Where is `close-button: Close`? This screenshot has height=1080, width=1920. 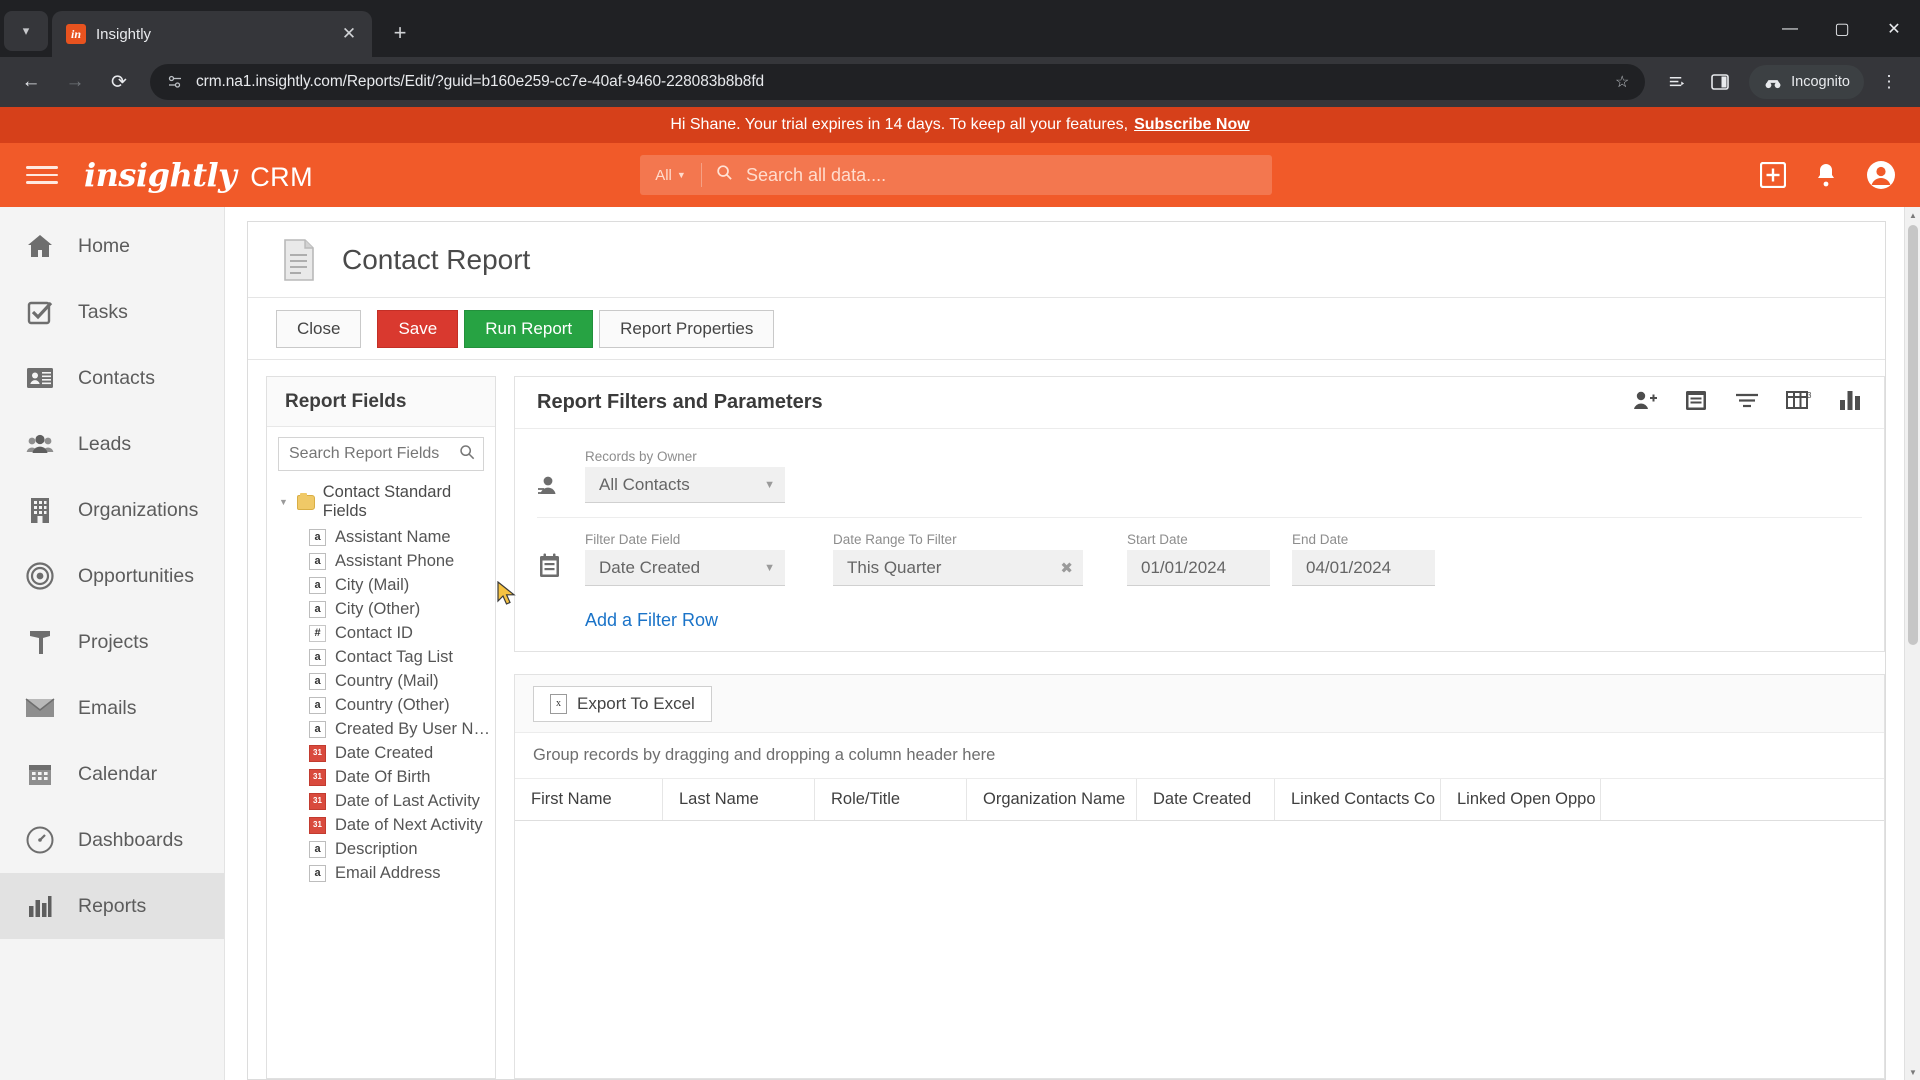 close-button: Close is located at coordinates (319, 328).